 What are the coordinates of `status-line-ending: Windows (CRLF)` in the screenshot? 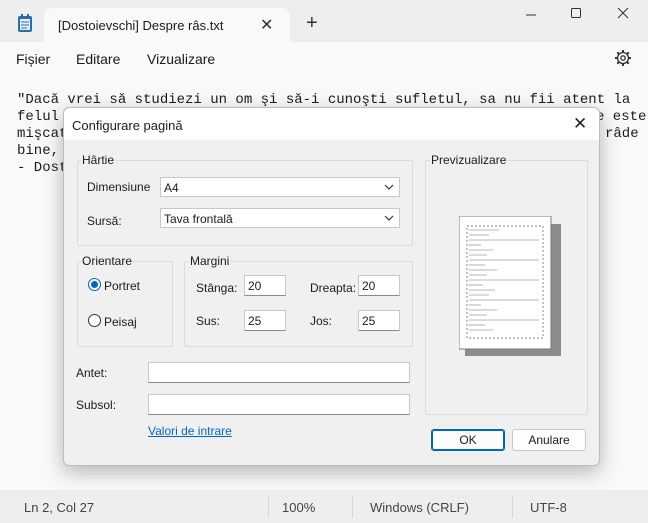 It's located at (419, 507).